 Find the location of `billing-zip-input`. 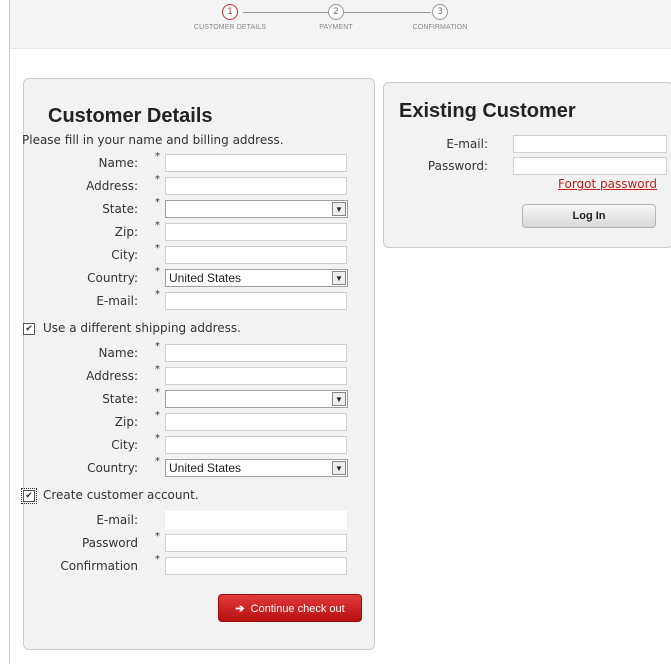

billing-zip-input is located at coordinates (256, 232).